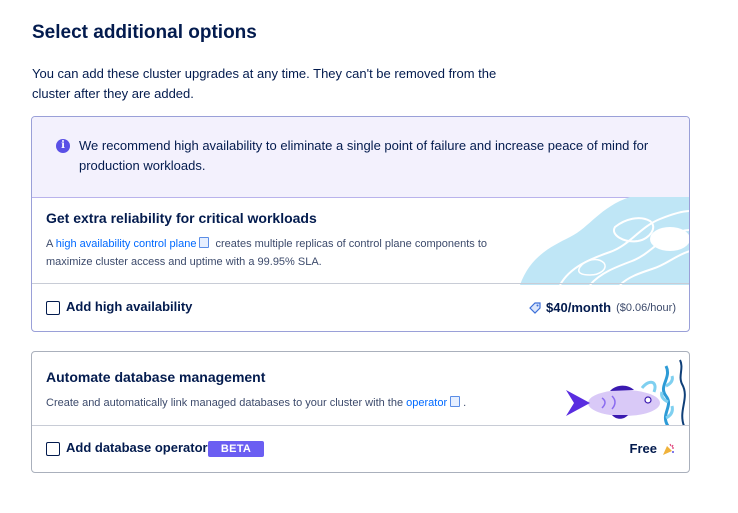 This screenshot has height=513, width=738. What do you see at coordinates (156, 377) in the screenshot?
I see `db-section-title: Automate database management` at bounding box center [156, 377].